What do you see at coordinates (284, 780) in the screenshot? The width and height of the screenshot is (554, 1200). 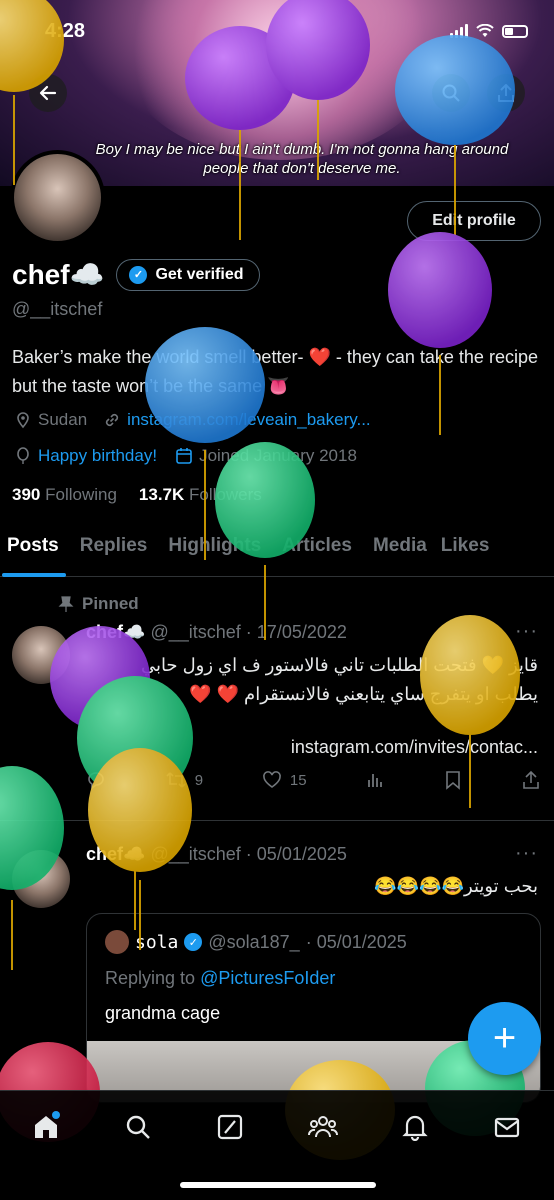 I see `like-action: 15` at bounding box center [284, 780].